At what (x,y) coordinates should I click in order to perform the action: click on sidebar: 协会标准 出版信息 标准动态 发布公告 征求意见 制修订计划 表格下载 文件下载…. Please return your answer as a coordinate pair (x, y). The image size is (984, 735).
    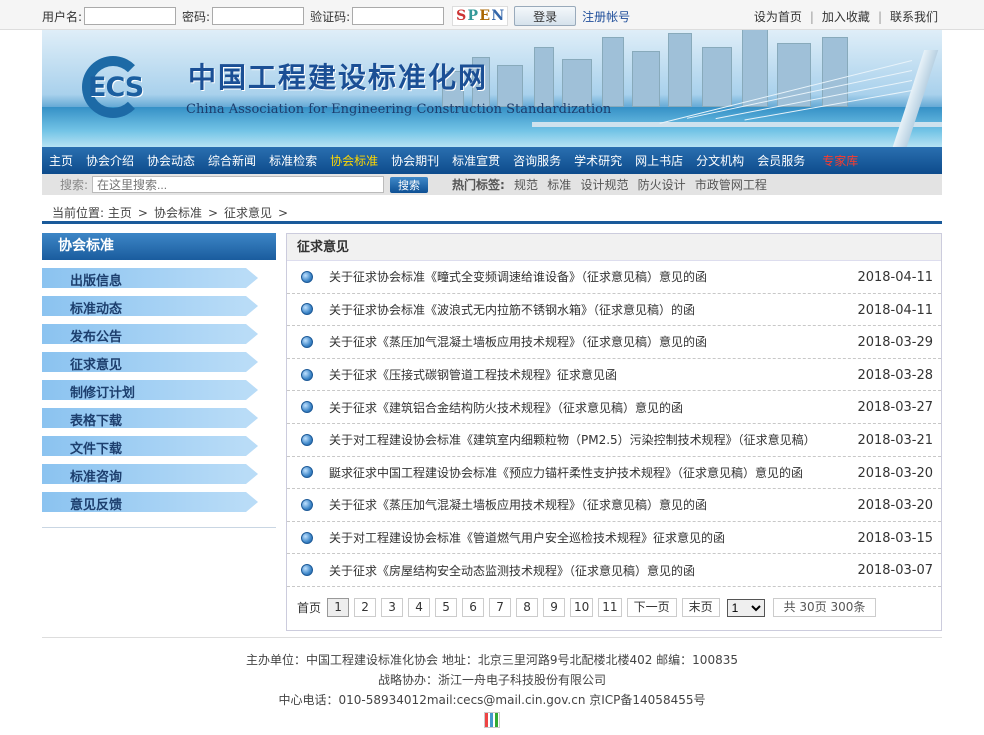
    Looking at the image, I should click on (159, 380).